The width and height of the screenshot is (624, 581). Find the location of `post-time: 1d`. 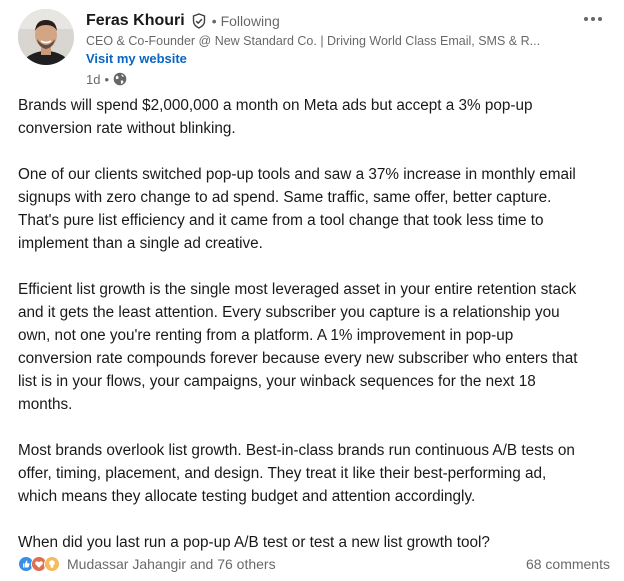

post-time: 1d is located at coordinates (93, 79).